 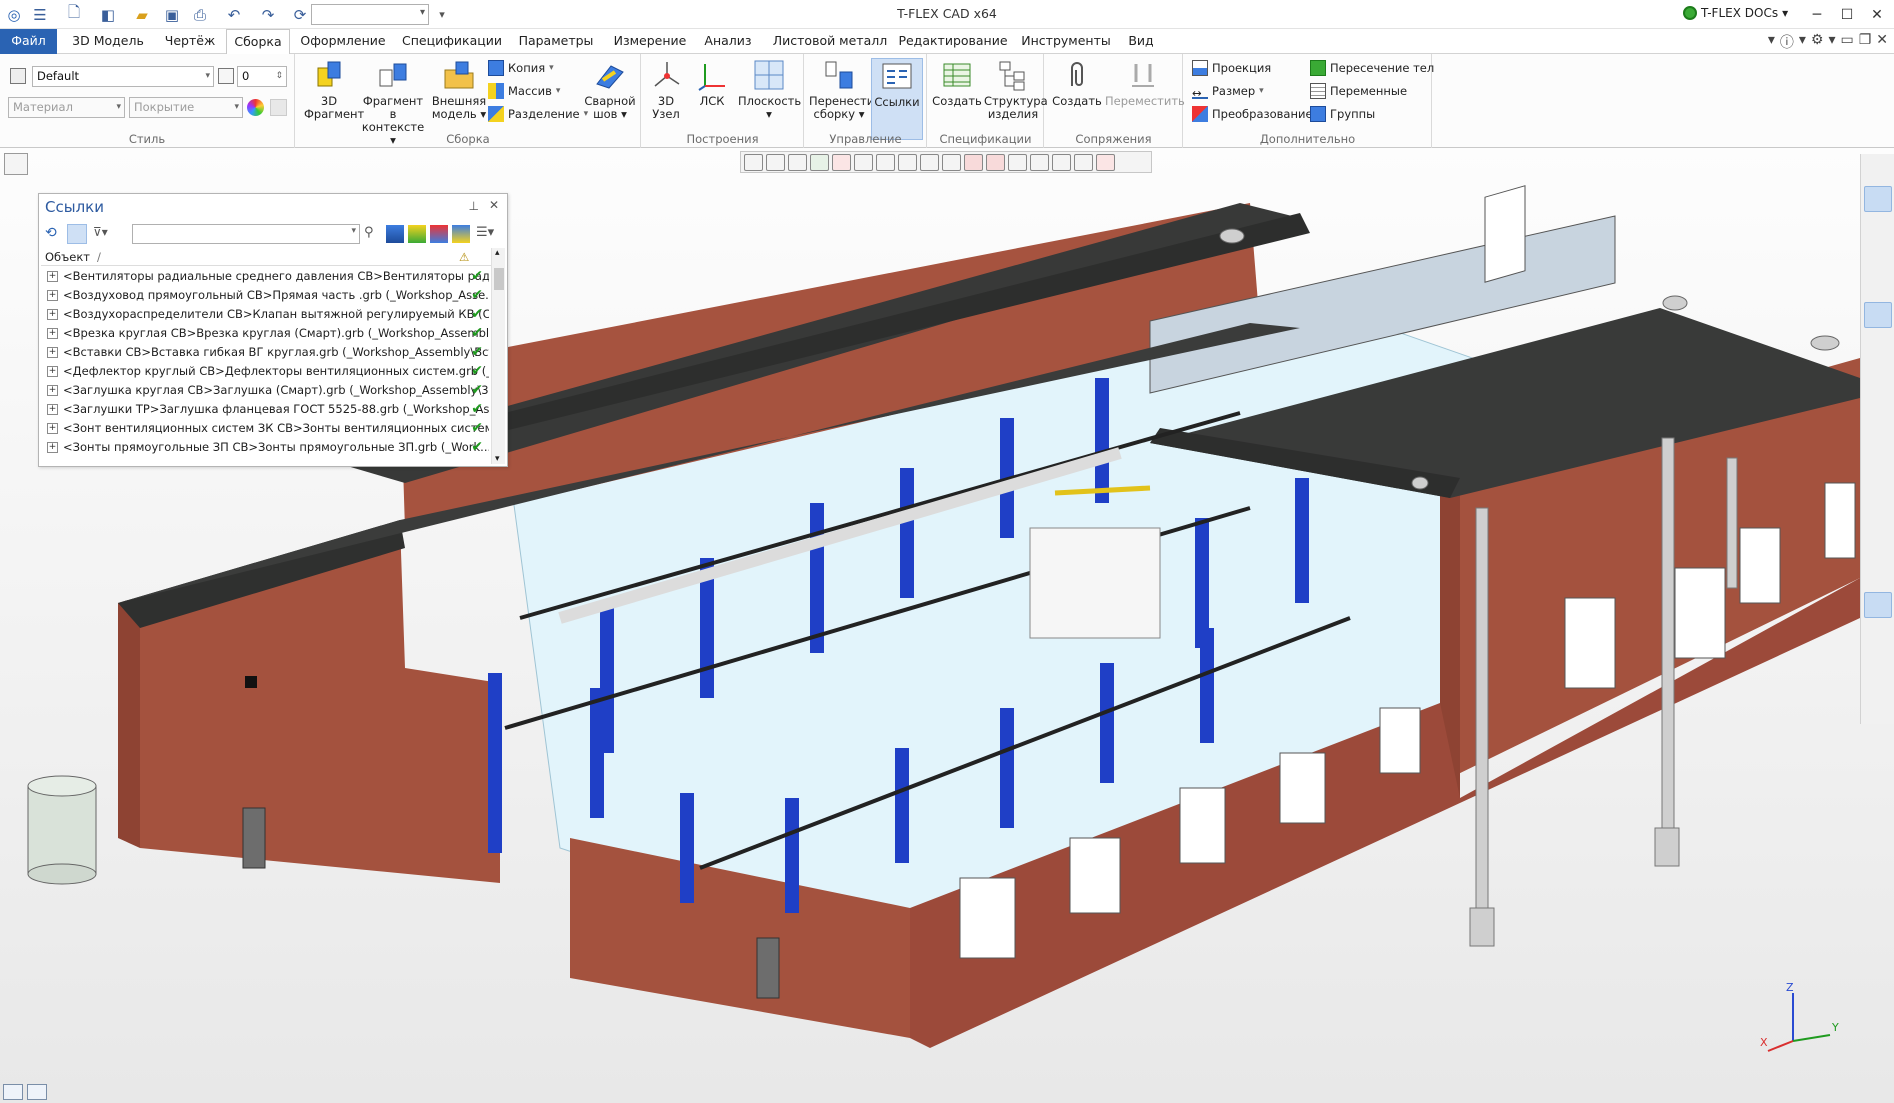 What do you see at coordinates (37, 1092) in the screenshot?
I see `multi-view-icon` at bounding box center [37, 1092].